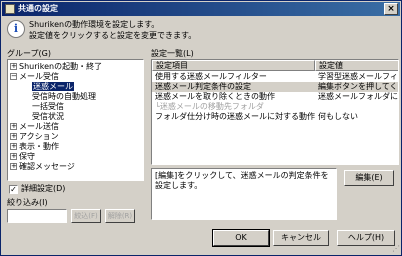 This screenshot has height=256, width=402. What do you see at coordinates (27, 202) in the screenshot?
I see `filter-label: 絞り込み(I)` at bounding box center [27, 202].